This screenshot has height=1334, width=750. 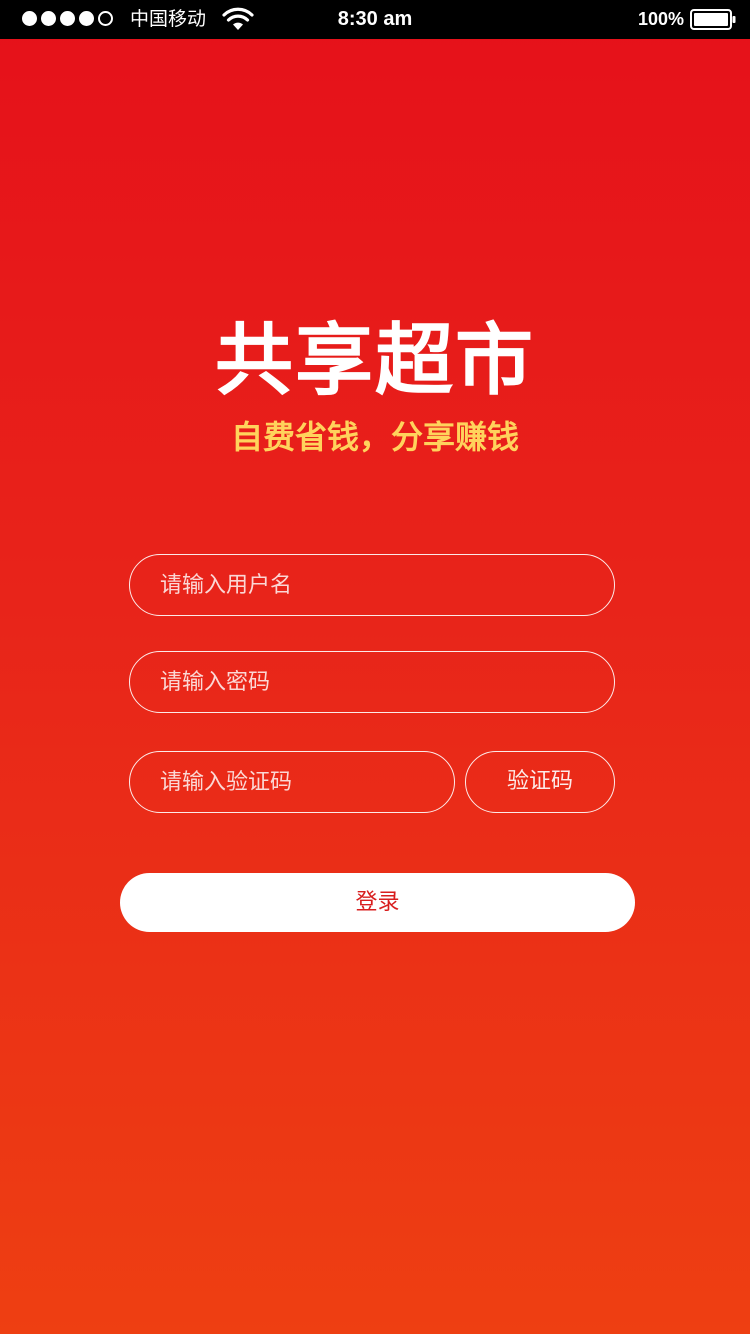 I want to click on password-field, so click(x=372, y=682).